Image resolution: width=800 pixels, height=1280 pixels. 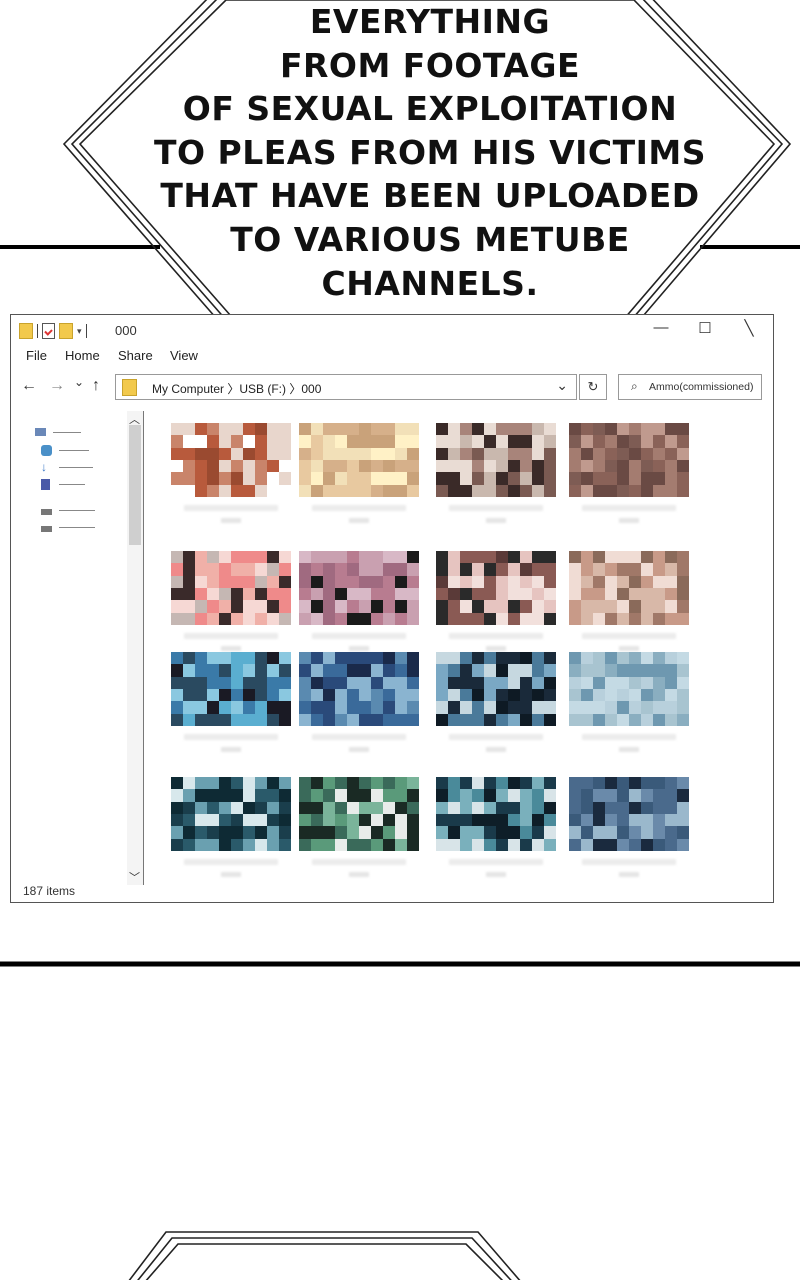 I want to click on search-input: ⌕ Ammo(commissioned), so click(x=690, y=387).